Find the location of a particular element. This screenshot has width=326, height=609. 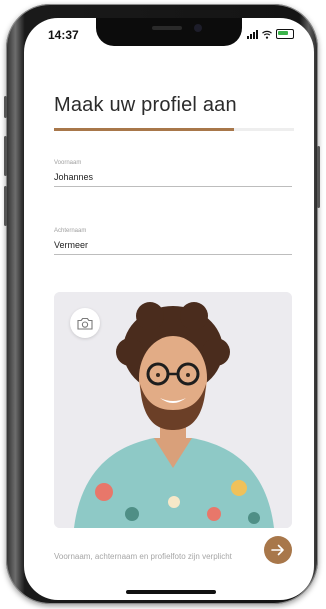

volume-up-button is located at coordinates (5, 156).